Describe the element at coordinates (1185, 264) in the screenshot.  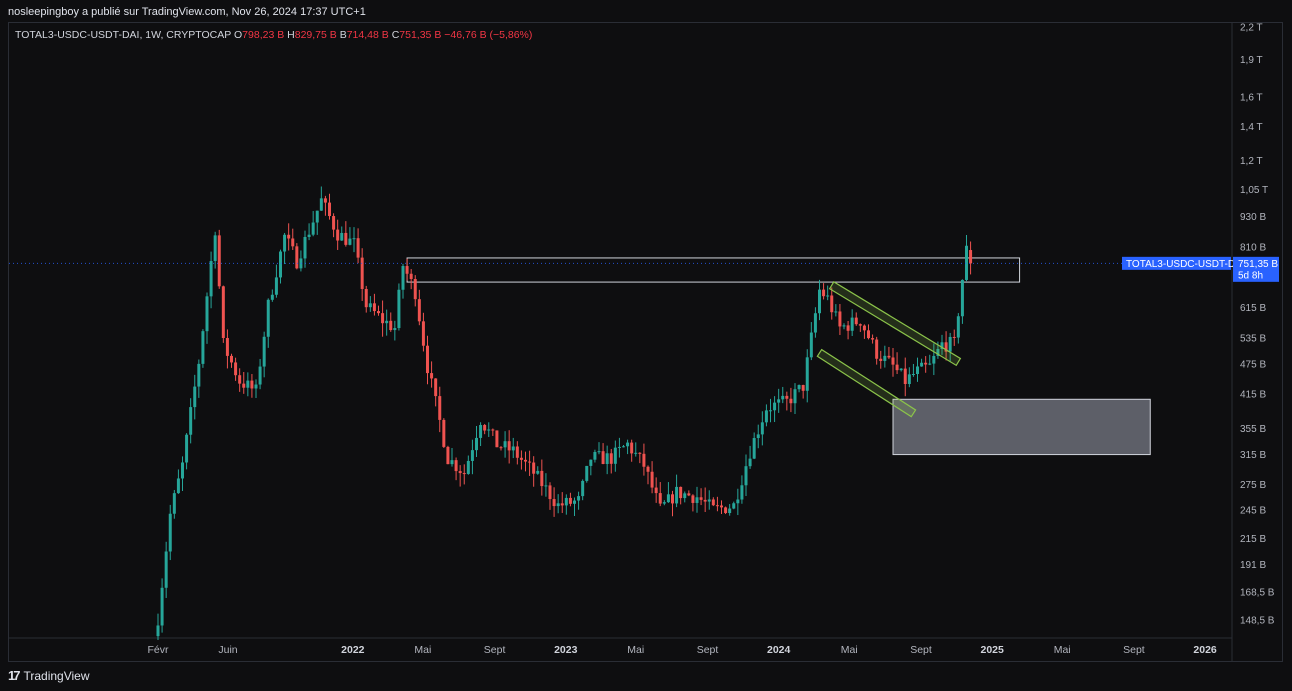
I see `symbol-tag-label: TOTAL3-USDC-USDT-DAI` at that location.